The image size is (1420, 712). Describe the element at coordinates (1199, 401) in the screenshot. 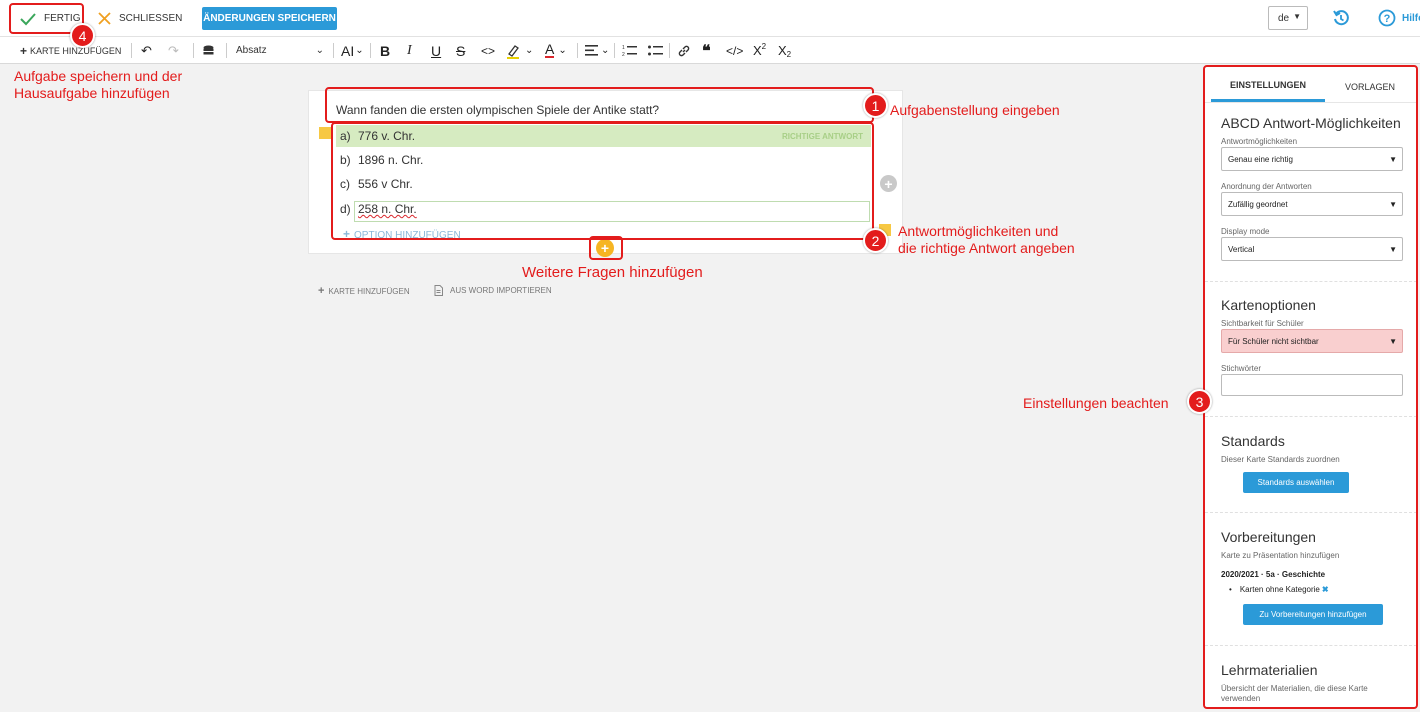

I see `annotation-badge-3: 3` at that location.